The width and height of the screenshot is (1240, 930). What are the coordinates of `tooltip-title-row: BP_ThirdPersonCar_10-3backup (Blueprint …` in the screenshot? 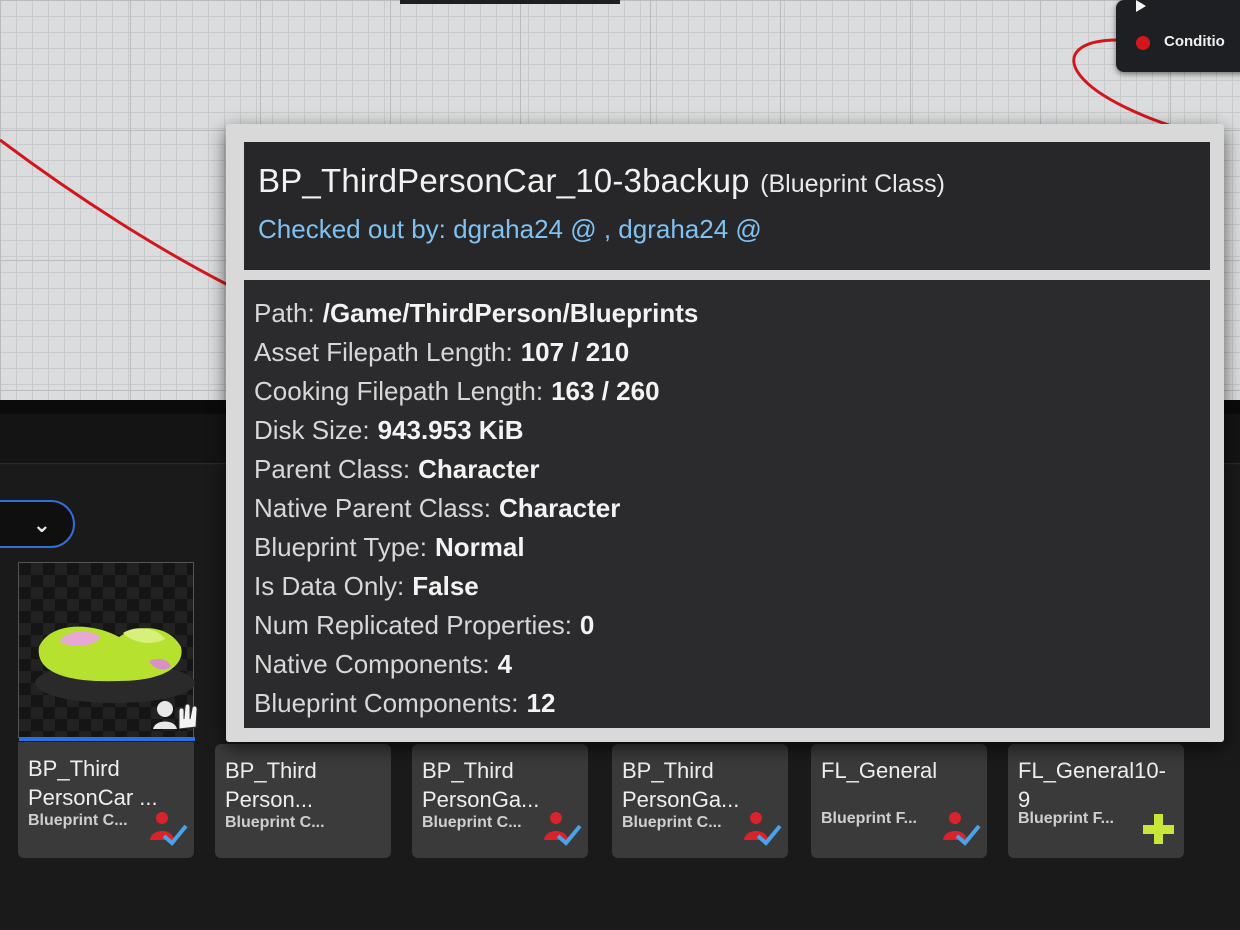 It's located at (727, 181).